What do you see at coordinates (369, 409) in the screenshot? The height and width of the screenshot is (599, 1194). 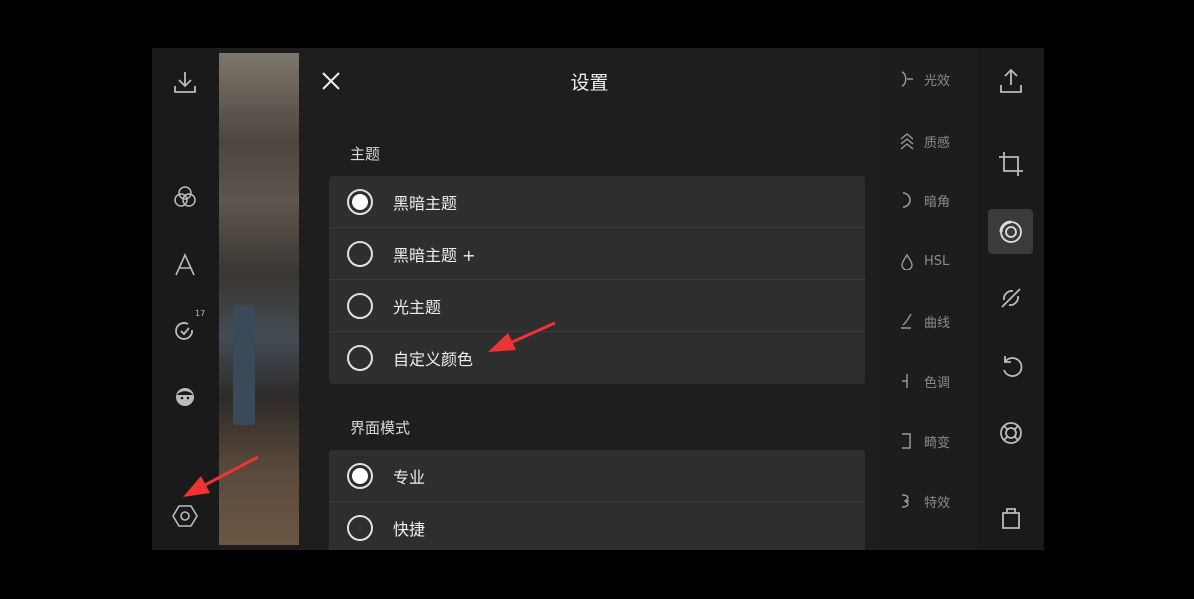 I see `annotation-arrows` at bounding box center [369, 409].